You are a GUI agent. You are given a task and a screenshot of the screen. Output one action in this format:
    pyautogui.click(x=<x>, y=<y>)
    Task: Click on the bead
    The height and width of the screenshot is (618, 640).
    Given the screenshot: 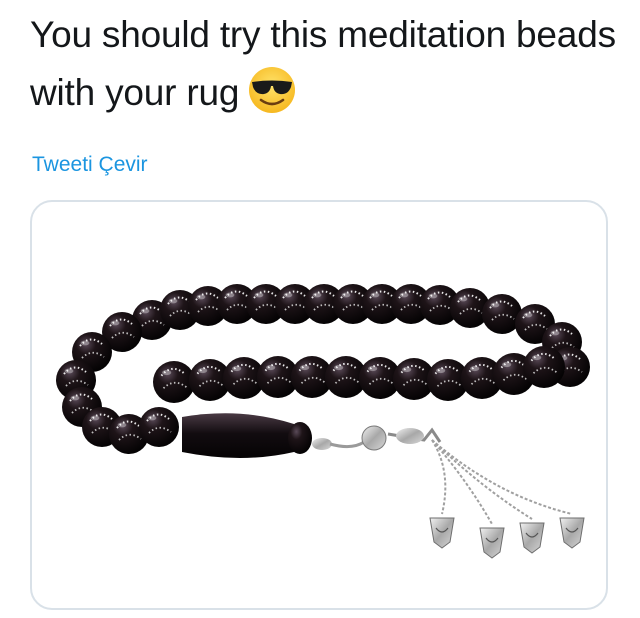 What is the action you would take?
    pyautogui.click(x=159, y=427)
    